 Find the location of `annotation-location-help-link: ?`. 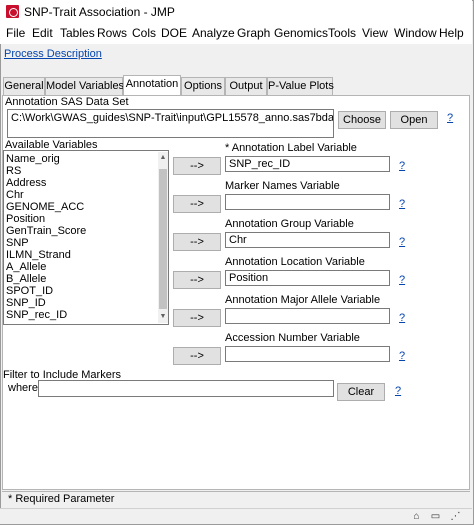

annotation-location-help-link: ? is located at coordinates (402, 280).